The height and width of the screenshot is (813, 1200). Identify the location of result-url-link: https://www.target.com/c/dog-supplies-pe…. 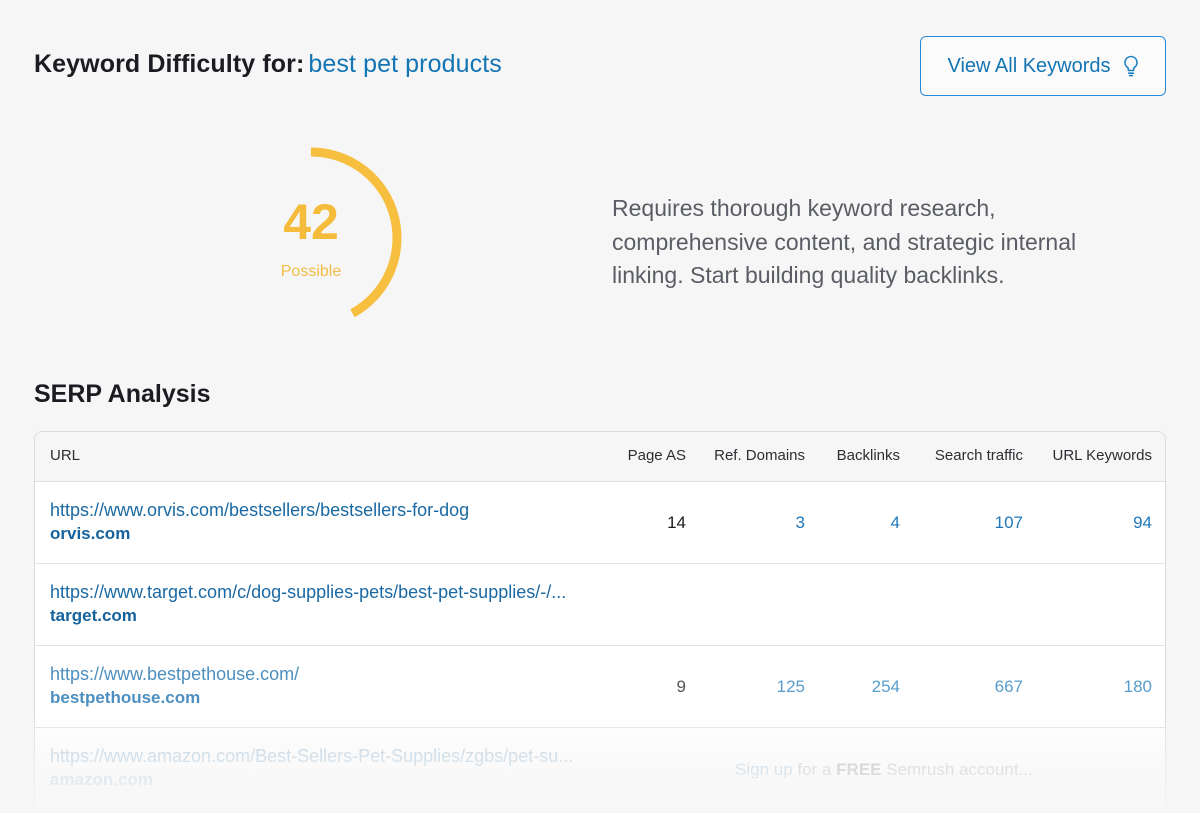
(308, 592).